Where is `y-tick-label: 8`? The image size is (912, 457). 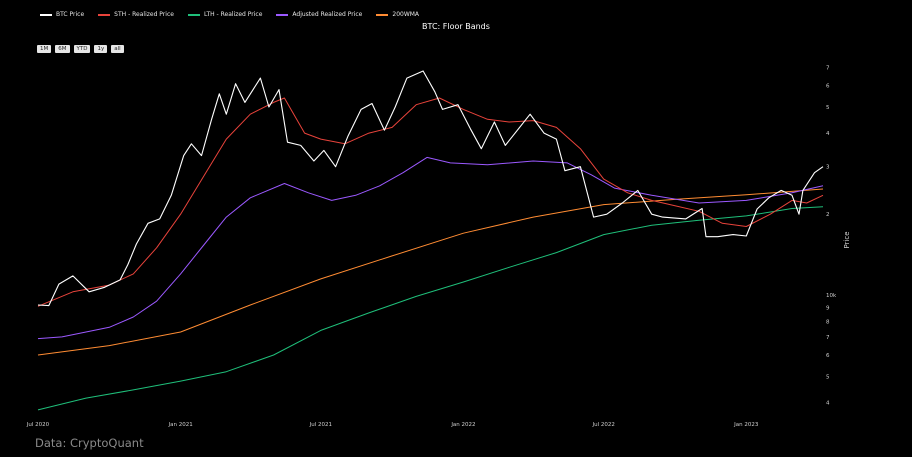 y-tick-label: 8 is located at coordinates (828, 322).